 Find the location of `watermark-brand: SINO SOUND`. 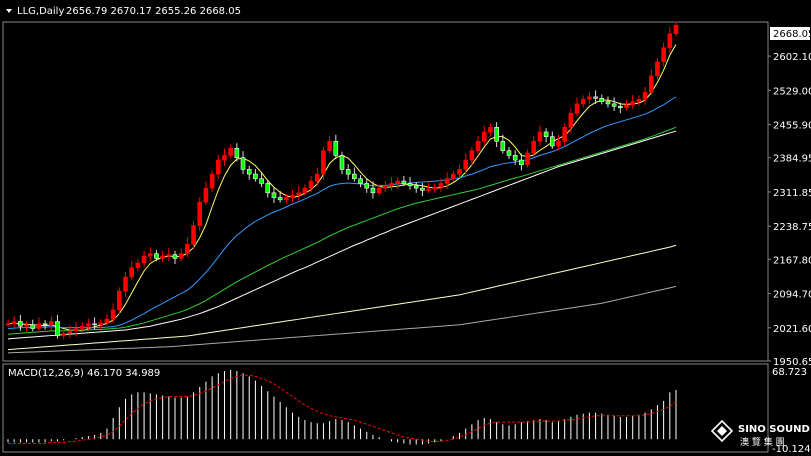

watermark-brand: SINO SOUND is located at coordinates (774, 429).